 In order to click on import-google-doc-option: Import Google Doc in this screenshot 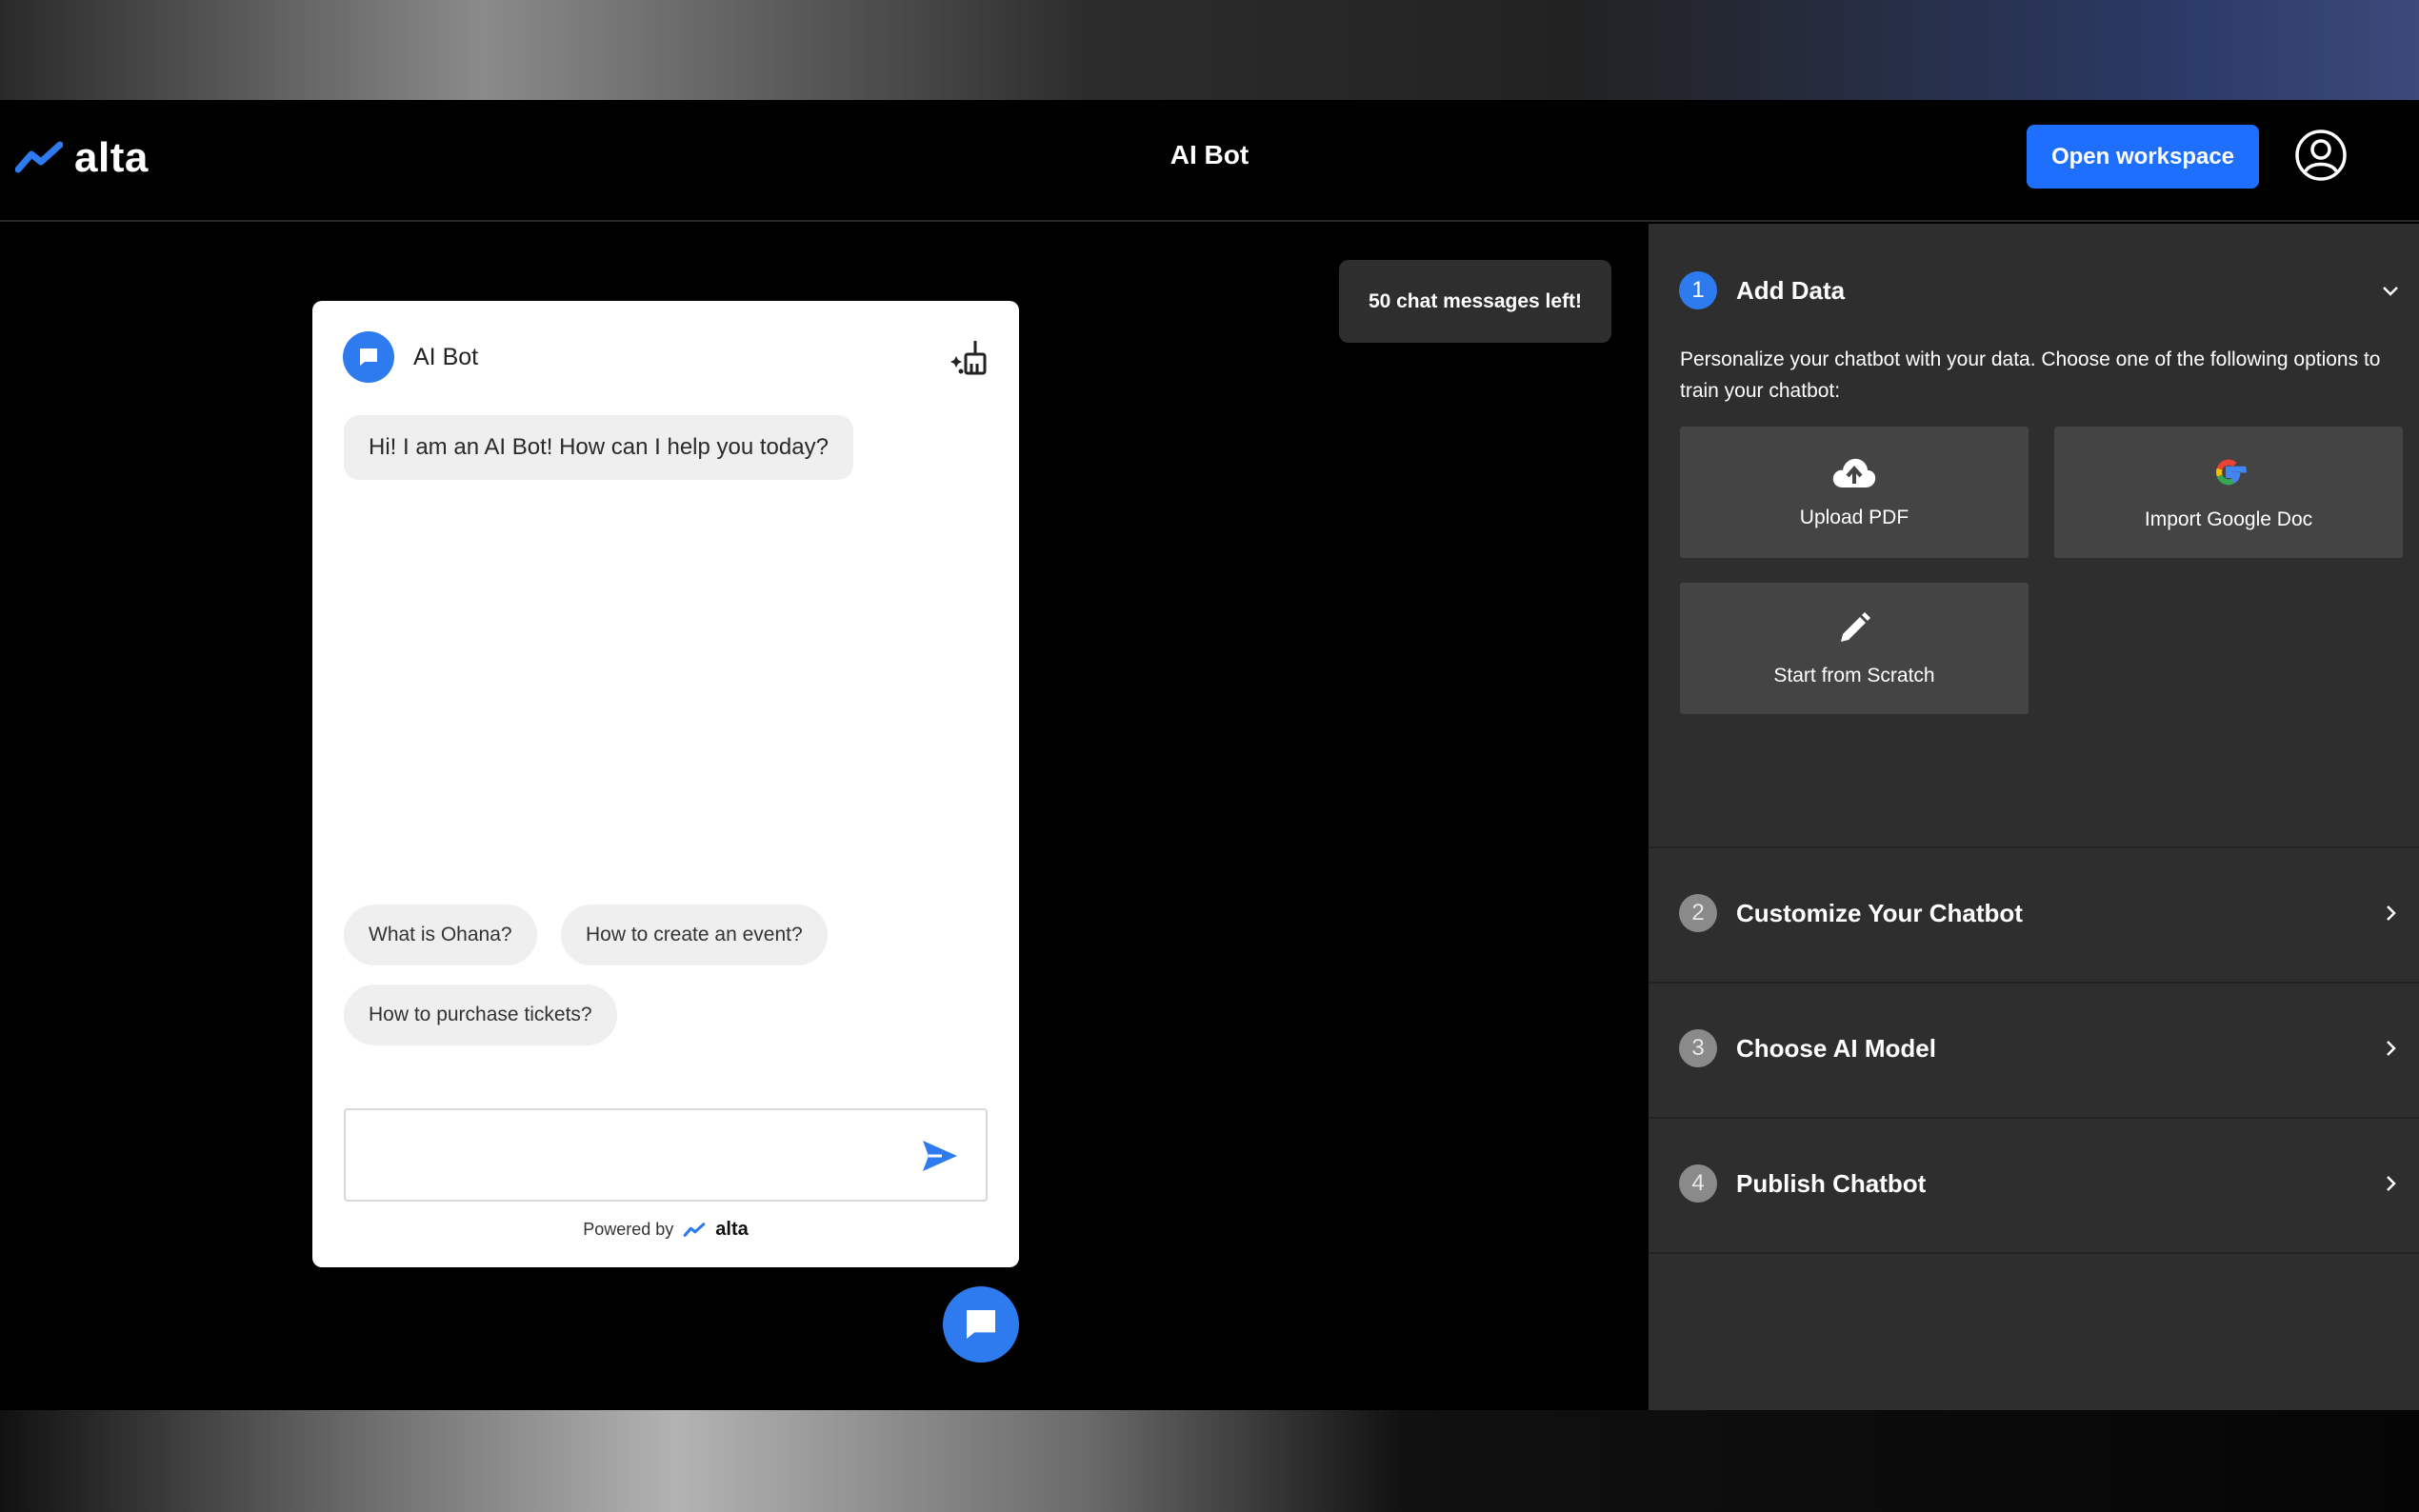, I will do `click(2228, 492)`.